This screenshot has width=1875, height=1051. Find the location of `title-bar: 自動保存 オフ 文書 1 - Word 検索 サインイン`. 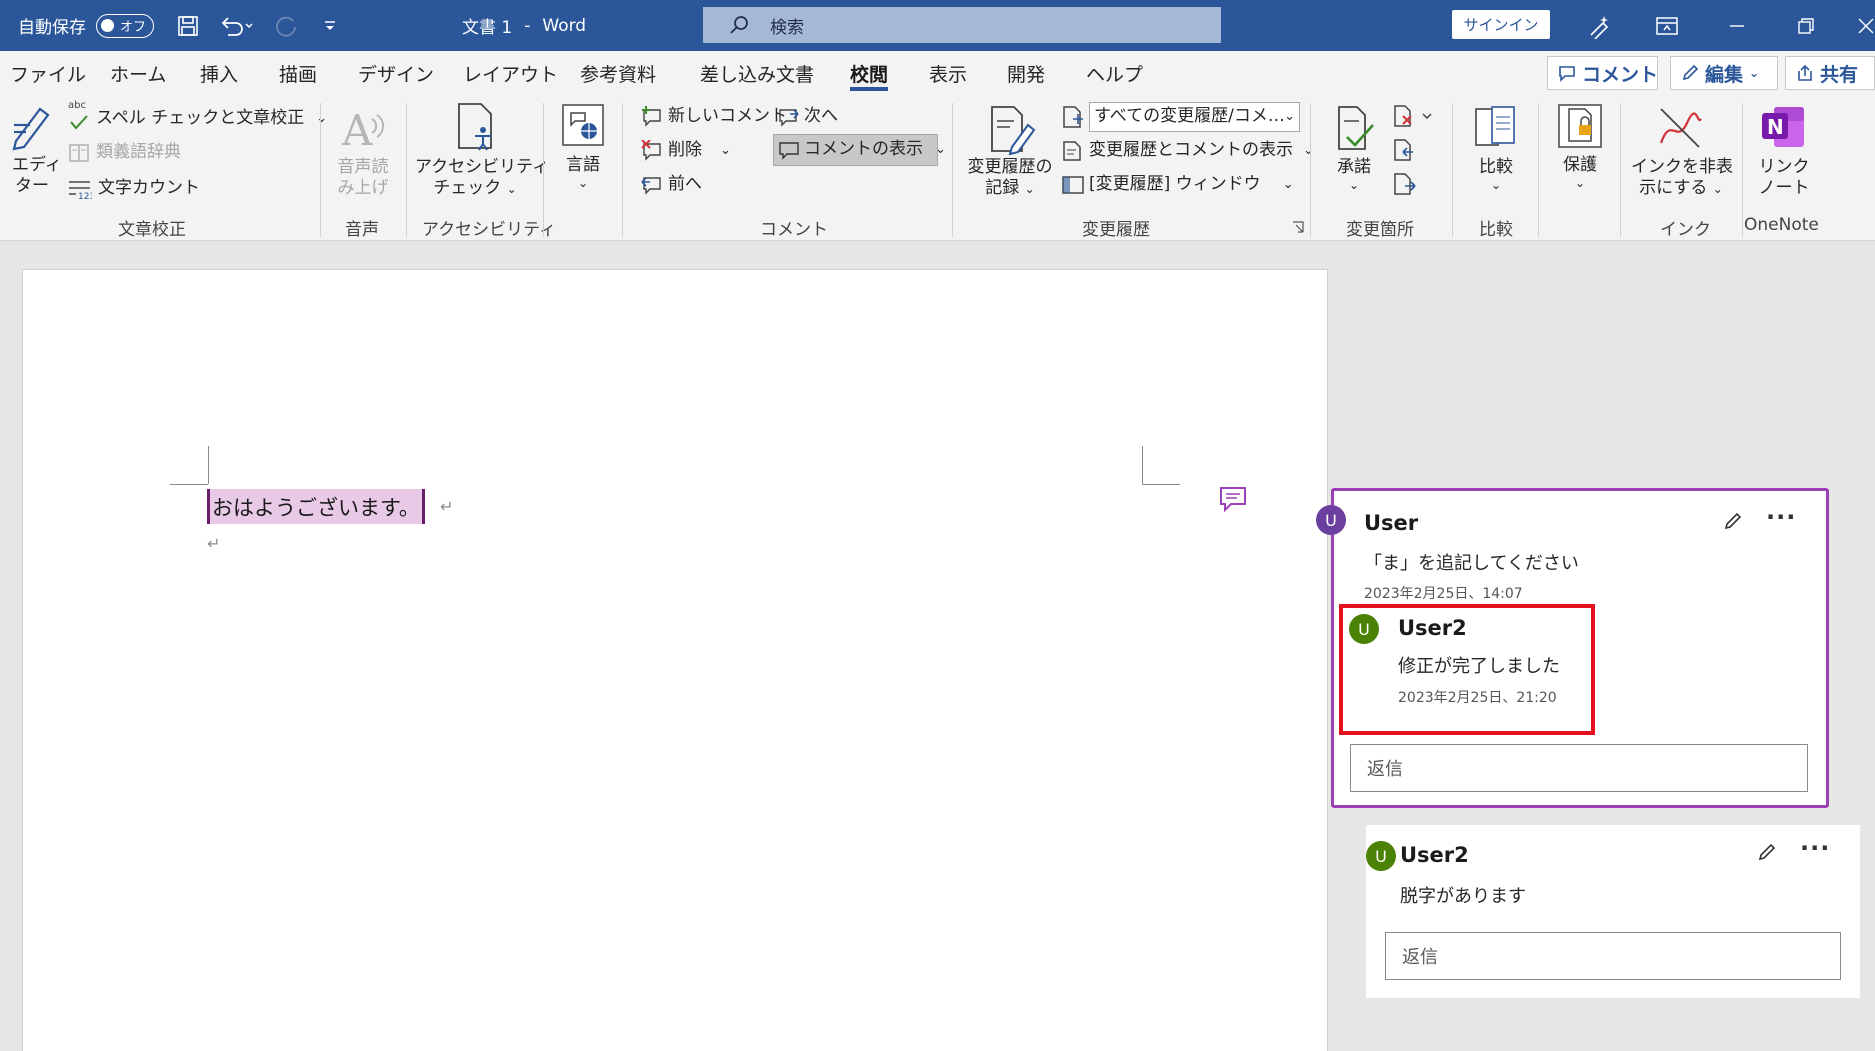

title-bar: 自動保存 オフ 文書 1 - Word 検索 サインイン is located at coordinates (937, 25).